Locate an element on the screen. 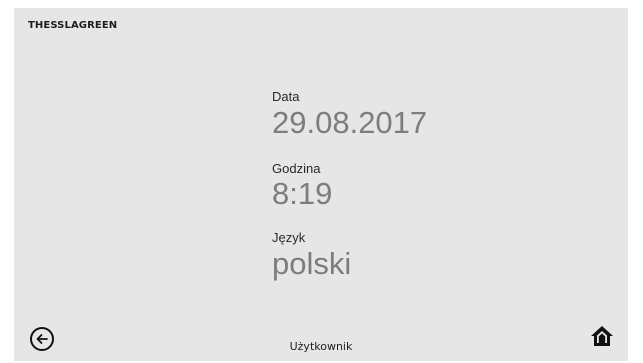 This screenshot has width=643, height=363. home-button is located at coordinates (602, 336).